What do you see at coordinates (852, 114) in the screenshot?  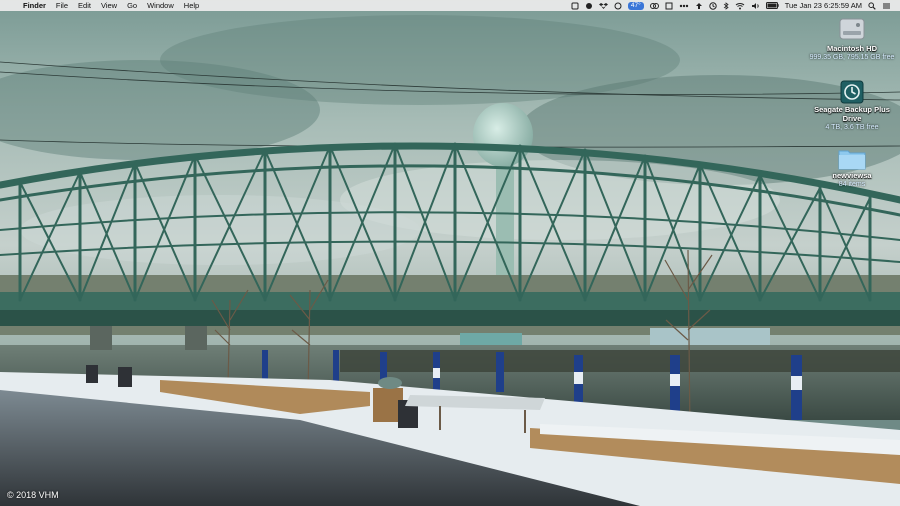 I see `desktop-icon-label: Seagate Backup Plus Drive` at bounding box center [852, 114].